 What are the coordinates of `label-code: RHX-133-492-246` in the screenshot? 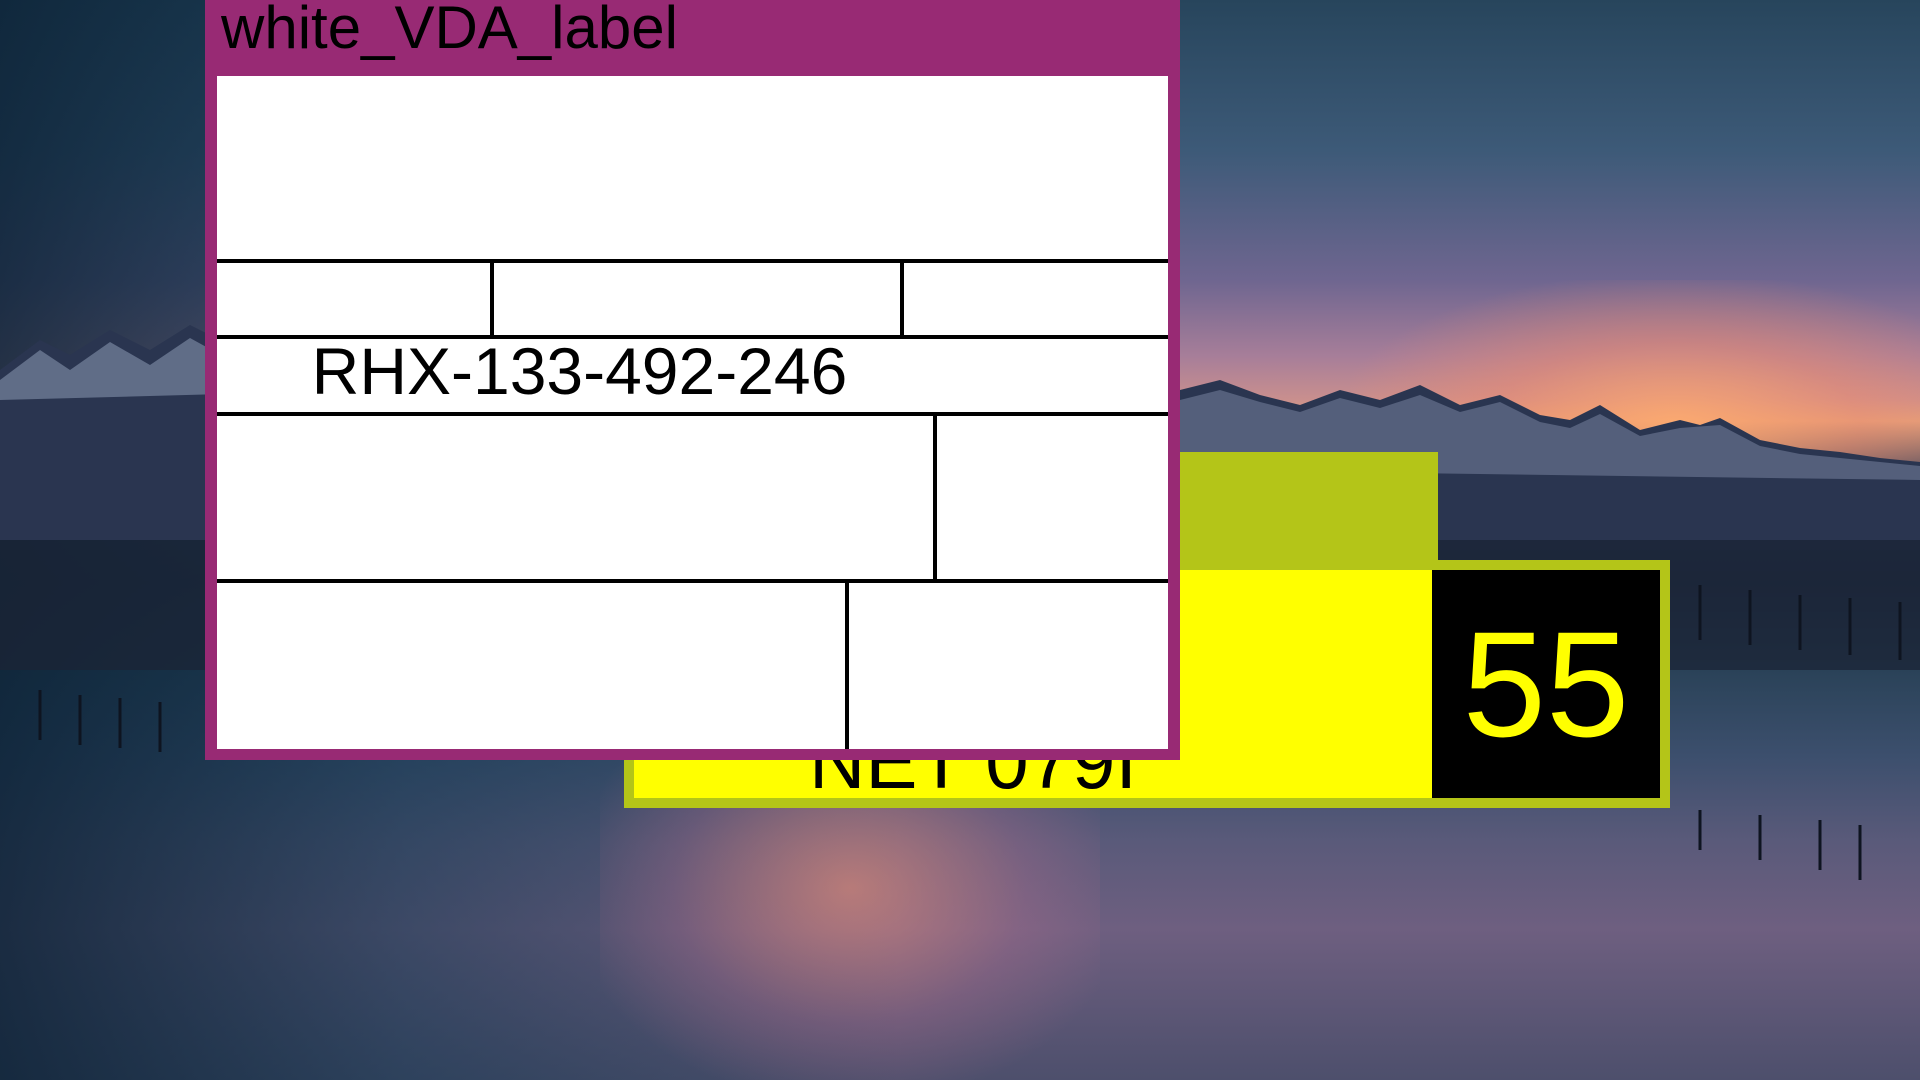 It's located at (579, 371).